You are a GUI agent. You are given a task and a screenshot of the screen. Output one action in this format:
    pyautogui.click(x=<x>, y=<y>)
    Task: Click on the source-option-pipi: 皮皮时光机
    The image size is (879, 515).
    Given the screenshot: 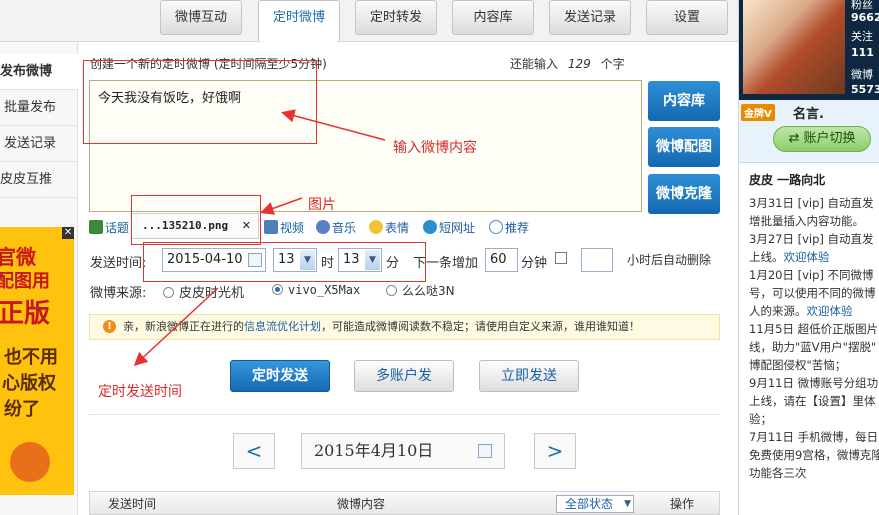 What is the action you would take?
    pyautogui.click(x=203, y=291)
    